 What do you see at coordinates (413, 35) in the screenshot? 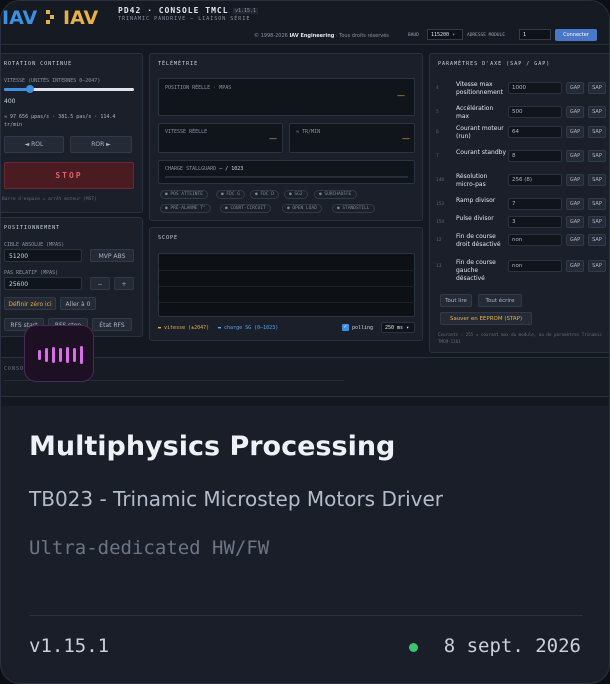
I see `baud-label: BAUD` at bounding box center [413, 35].